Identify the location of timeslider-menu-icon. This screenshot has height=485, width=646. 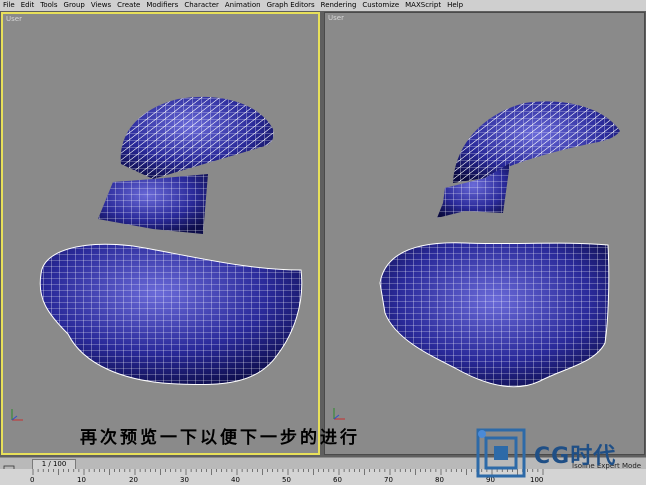
(9, 466).